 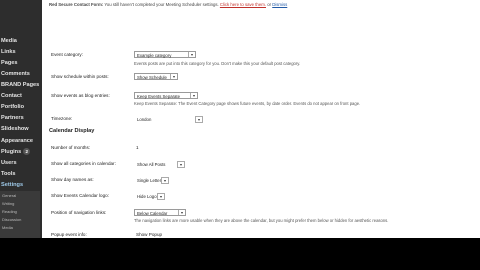 What do you see at coordinates (79, 212) in the screenshot?
I see `nav-links-position-label: Position of navigation links:` at bounding box center [79, 212].